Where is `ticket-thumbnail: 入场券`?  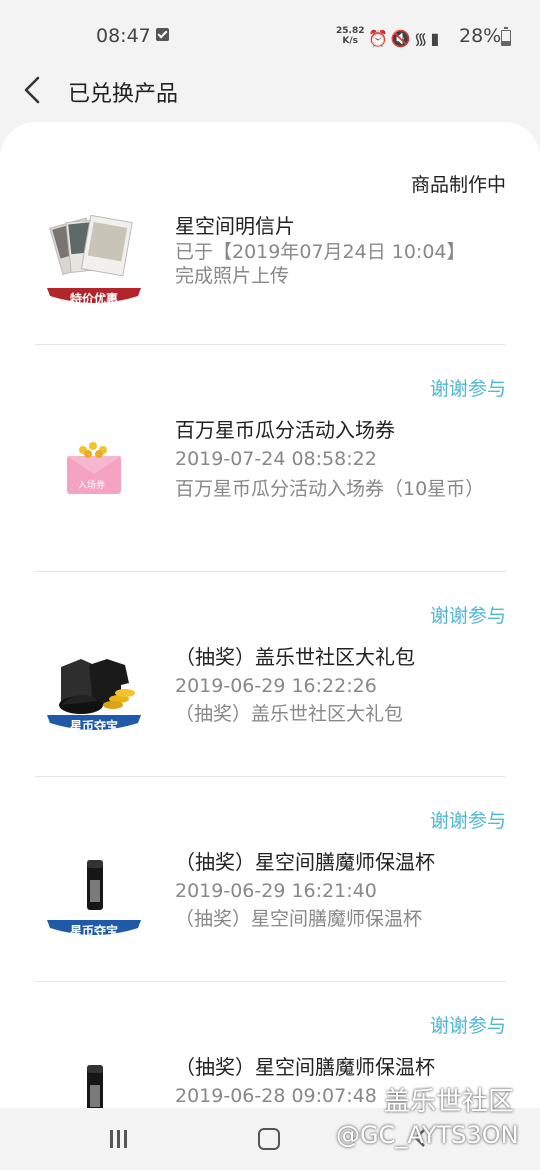 ticket-thumbnail: 入场券 is located at coordinates (94, 479).